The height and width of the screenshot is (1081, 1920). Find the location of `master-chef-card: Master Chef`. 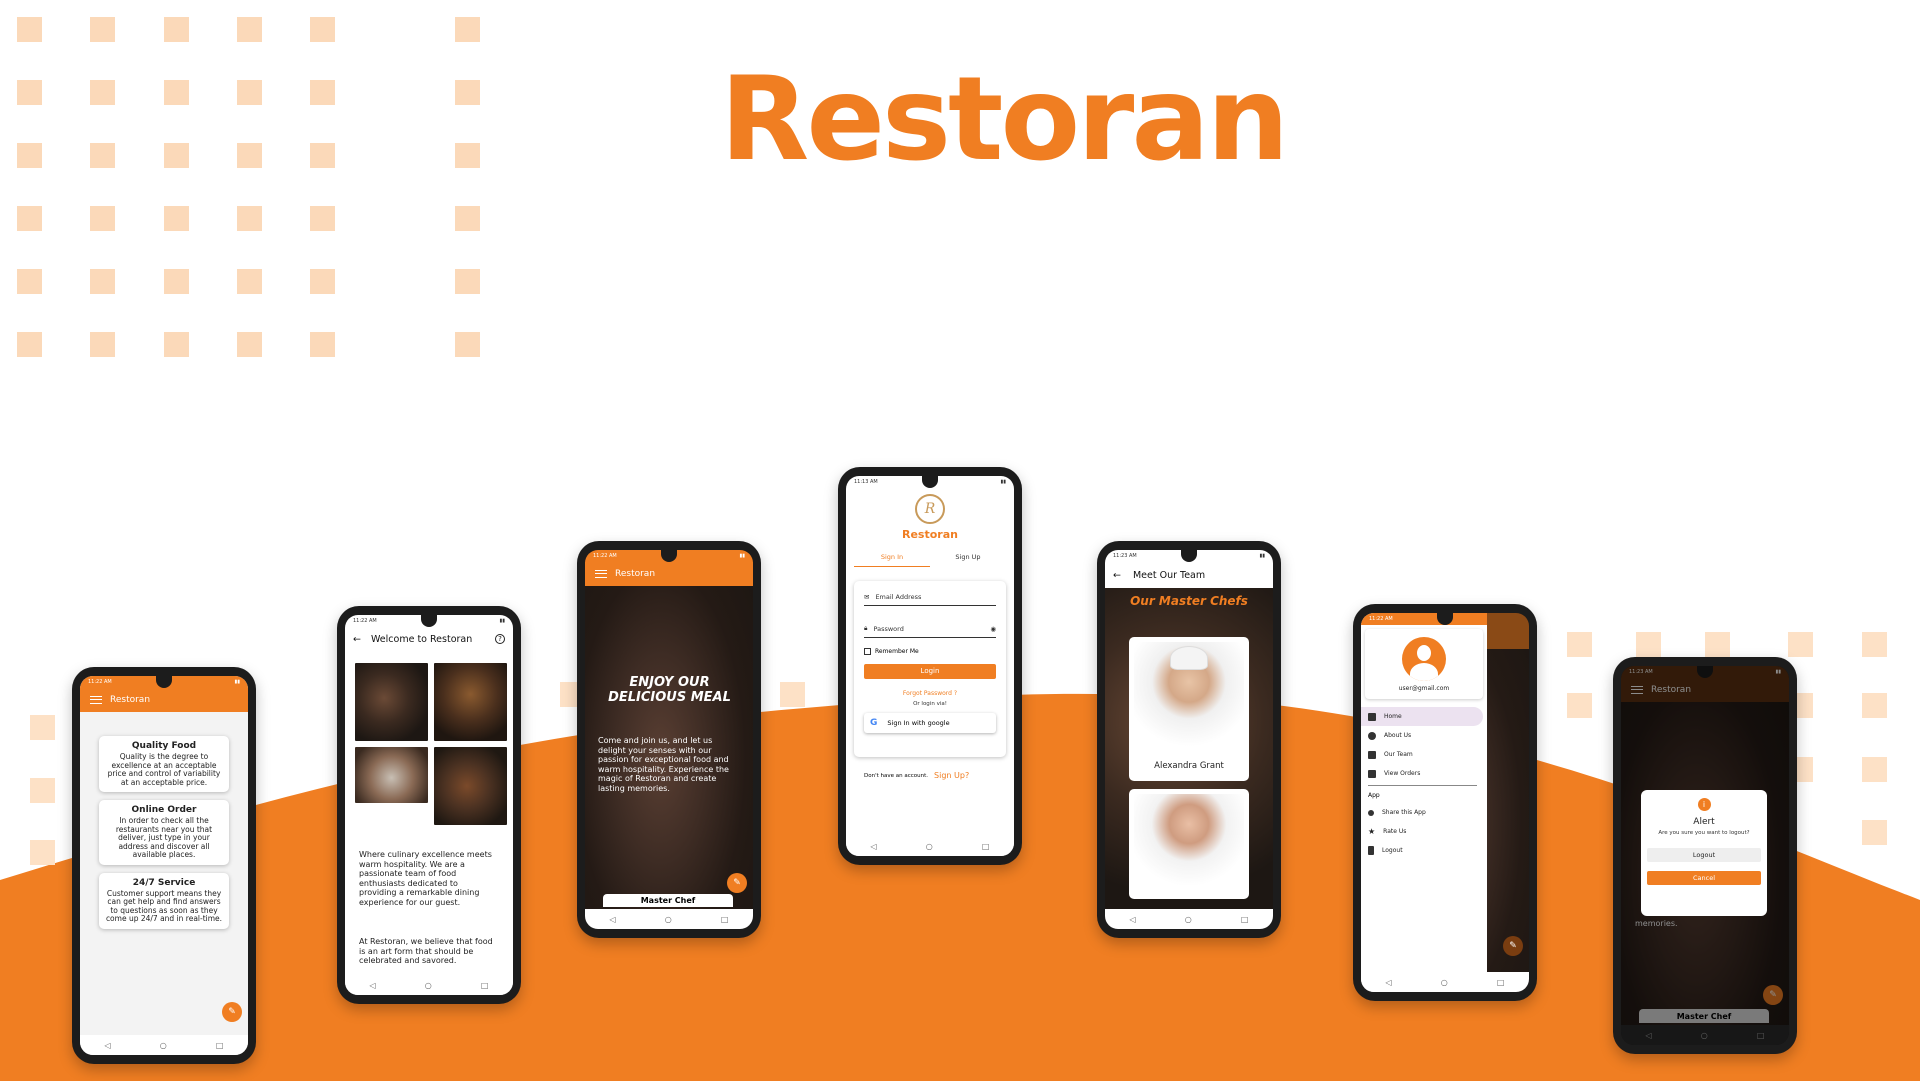

master-chef-card: Master Chef is located at coordinates (668, 900).